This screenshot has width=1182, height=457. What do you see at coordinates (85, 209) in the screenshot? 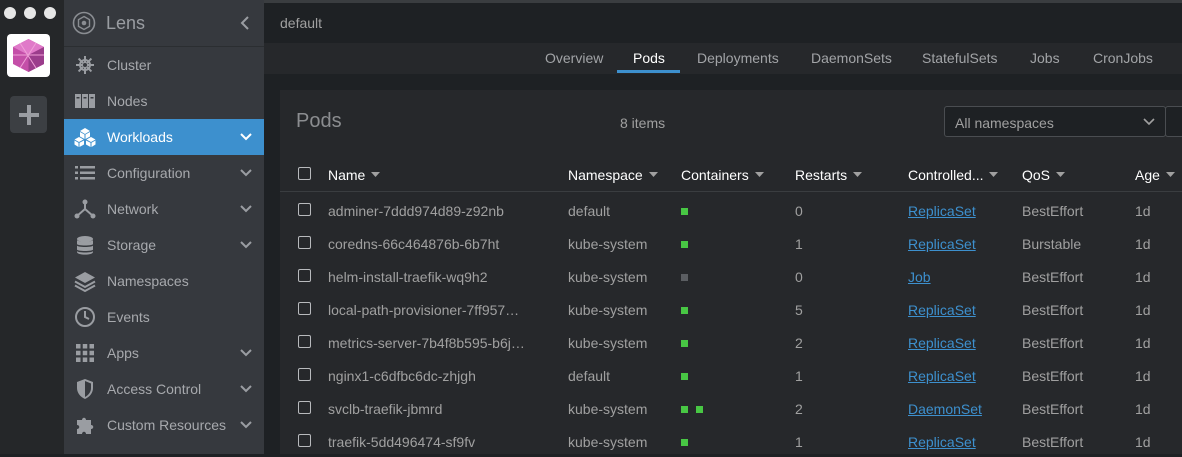
I see `network-icon` at bounding box center [85, 209].